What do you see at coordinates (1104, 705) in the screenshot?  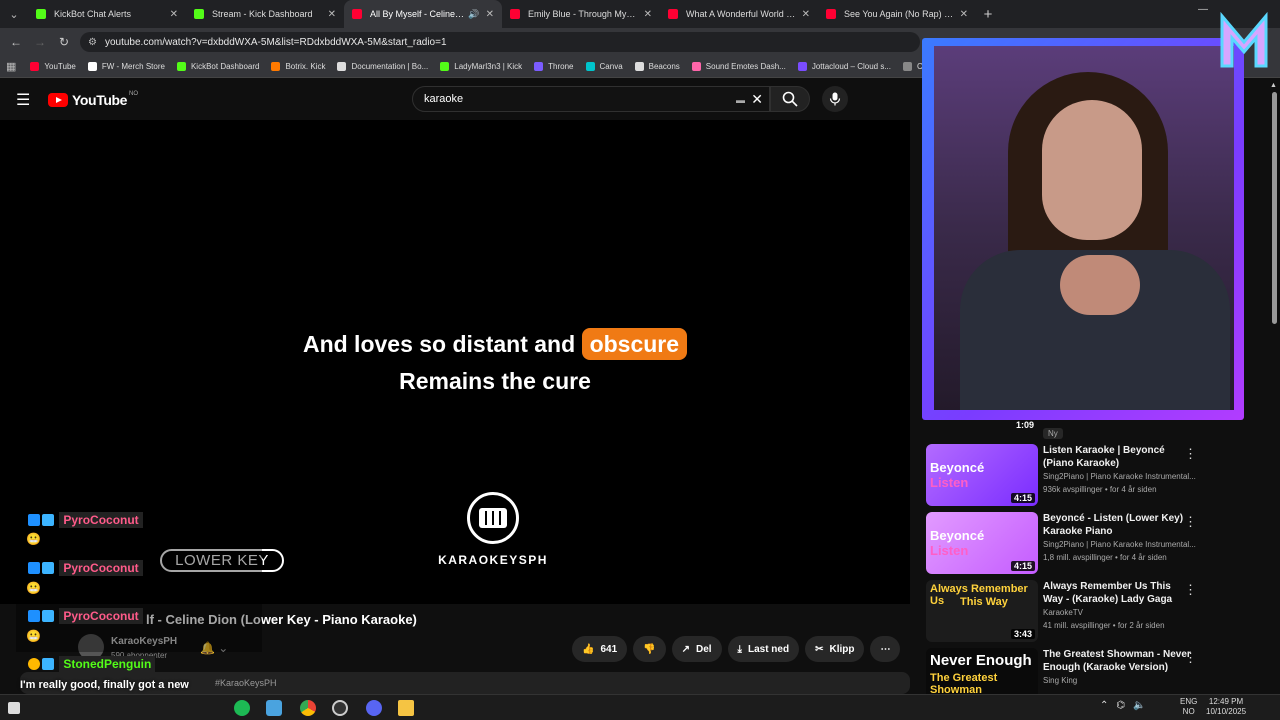 I see `tray-chevron-icon: ⌃` at bounding box center [1104, 705].